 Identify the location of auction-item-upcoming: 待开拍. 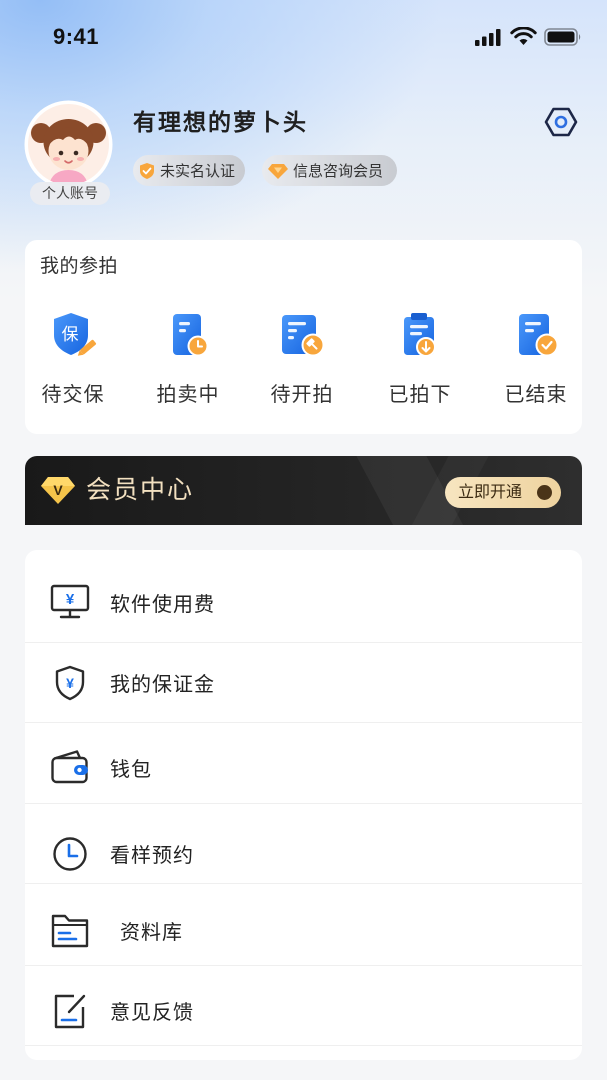
(302, 365).